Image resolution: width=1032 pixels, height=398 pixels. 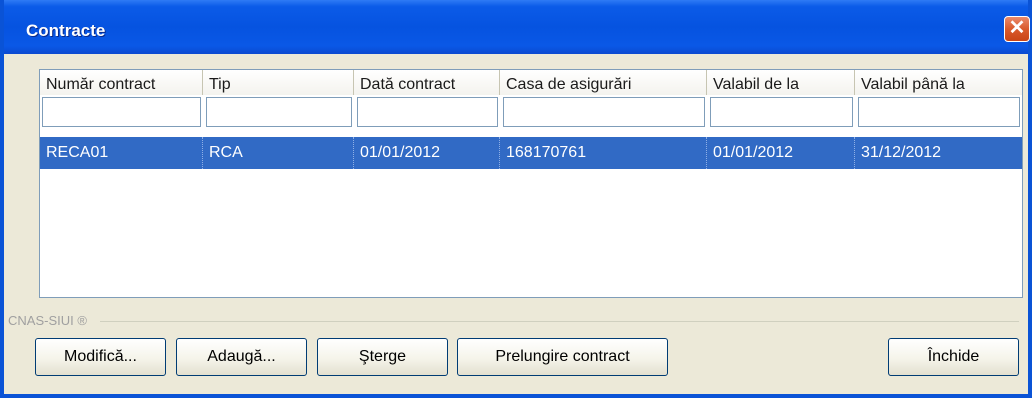 What do you see at coordinates (562, 357) in the screenshot?
I see `extend-contract-button: Prelungire contract` at bounding box center [562, 357].